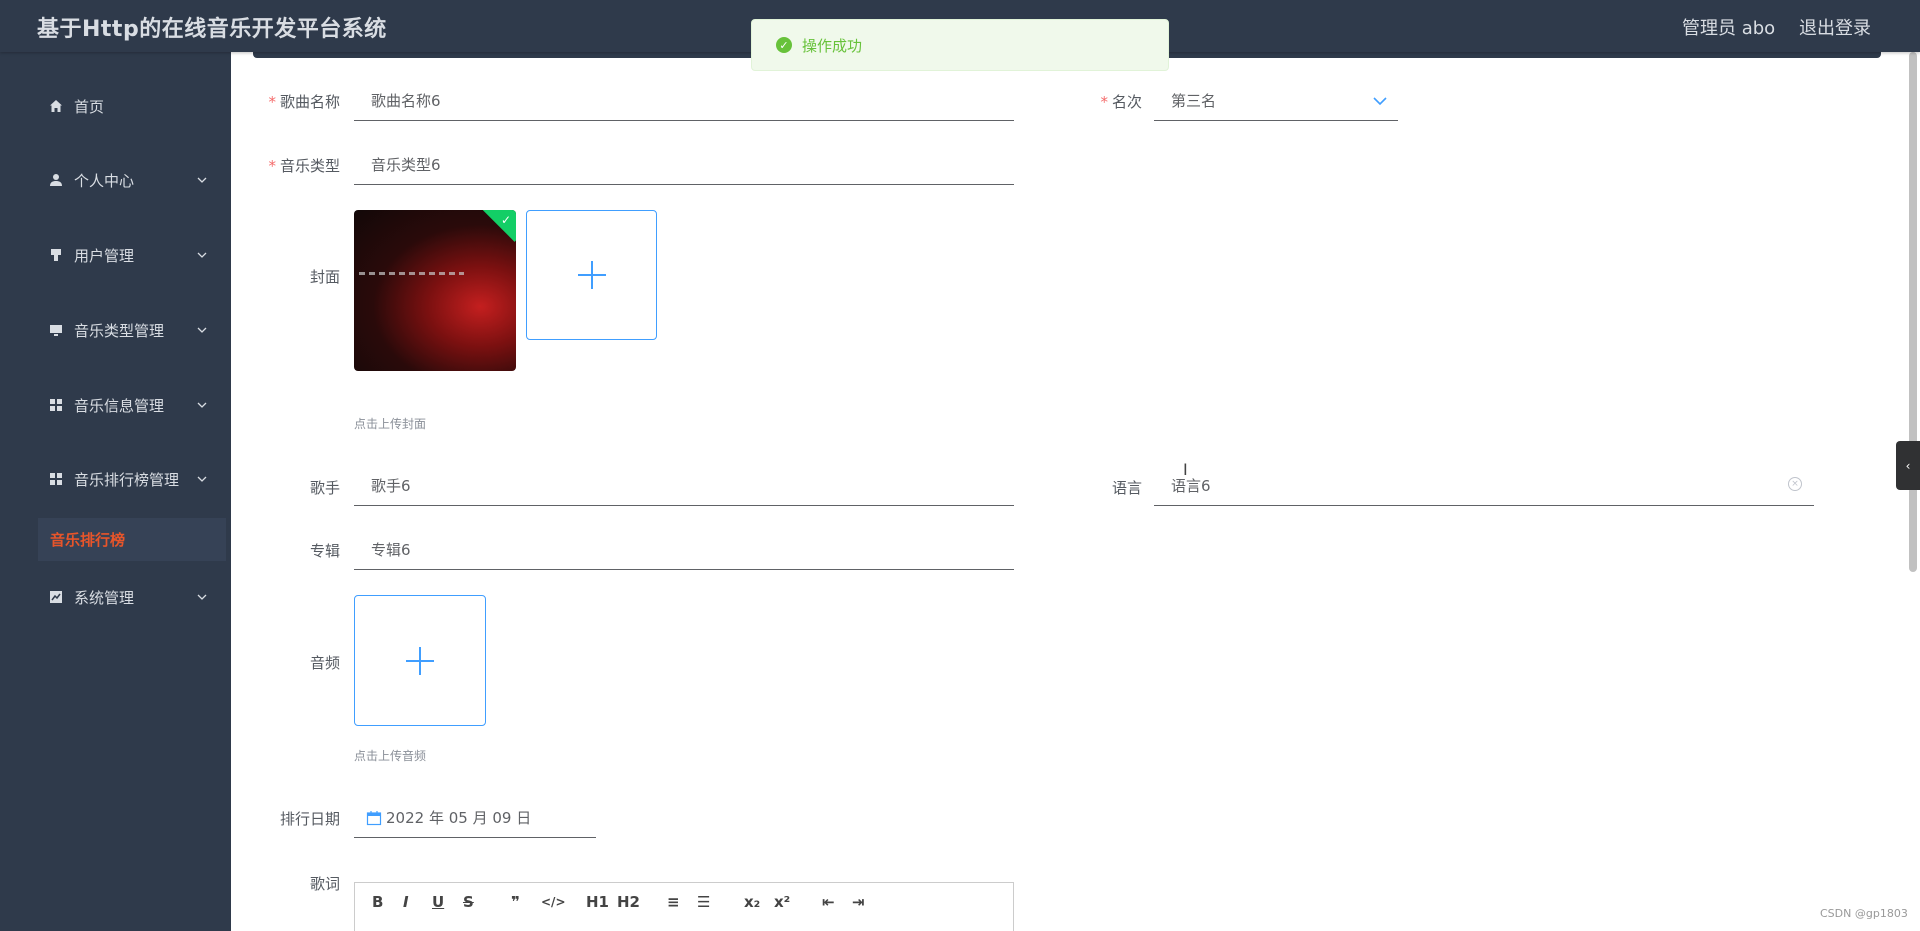 This screenshot has width=1920, height=931. What do you see at coordinates (858, 902) in the screenshot?
I see `indent-button: ⇥` at bounding box center [858, 902].